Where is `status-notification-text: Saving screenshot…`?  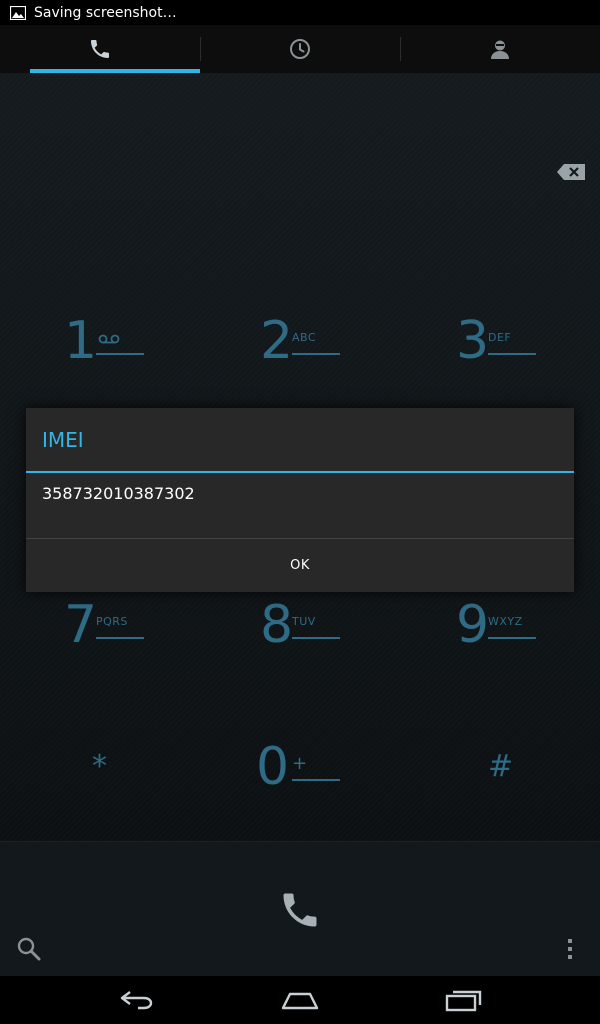 status-notification-text: Saving screenshot… is located at coordinates (105, 12).